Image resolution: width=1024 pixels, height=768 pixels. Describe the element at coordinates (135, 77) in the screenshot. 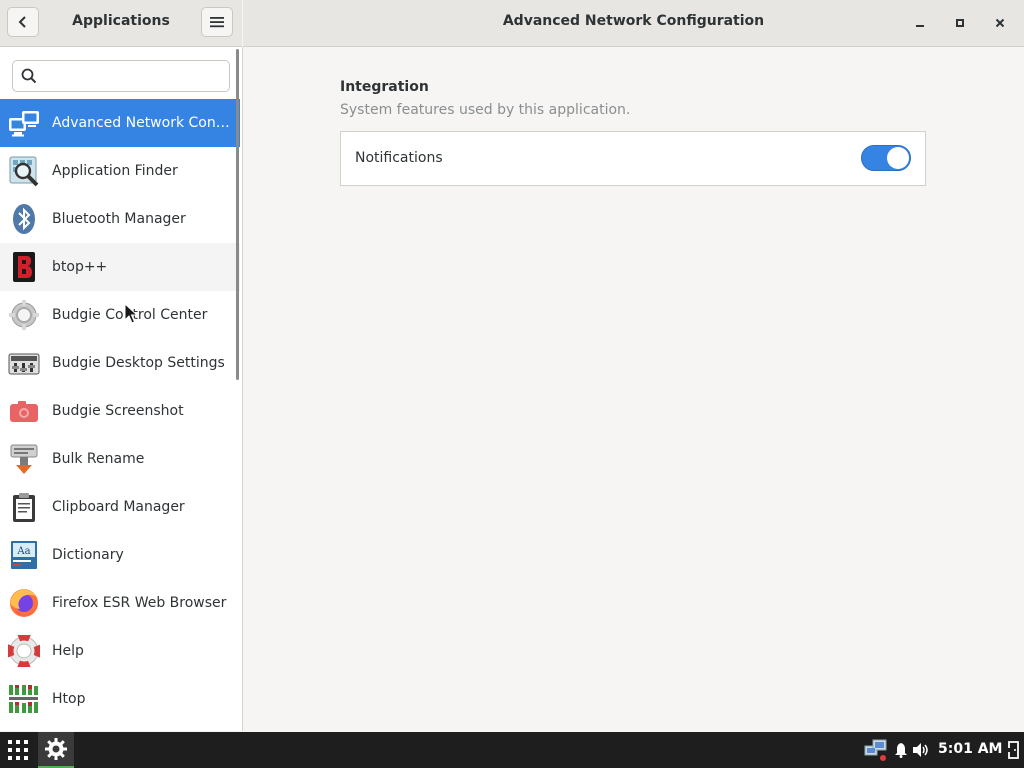

I see `search-input` at that location.